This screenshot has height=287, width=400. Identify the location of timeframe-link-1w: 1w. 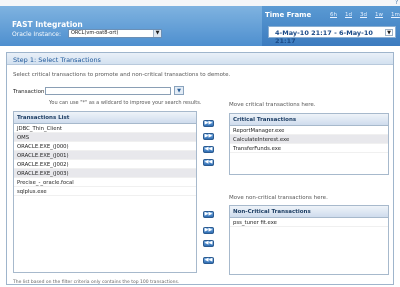
(379, 15).